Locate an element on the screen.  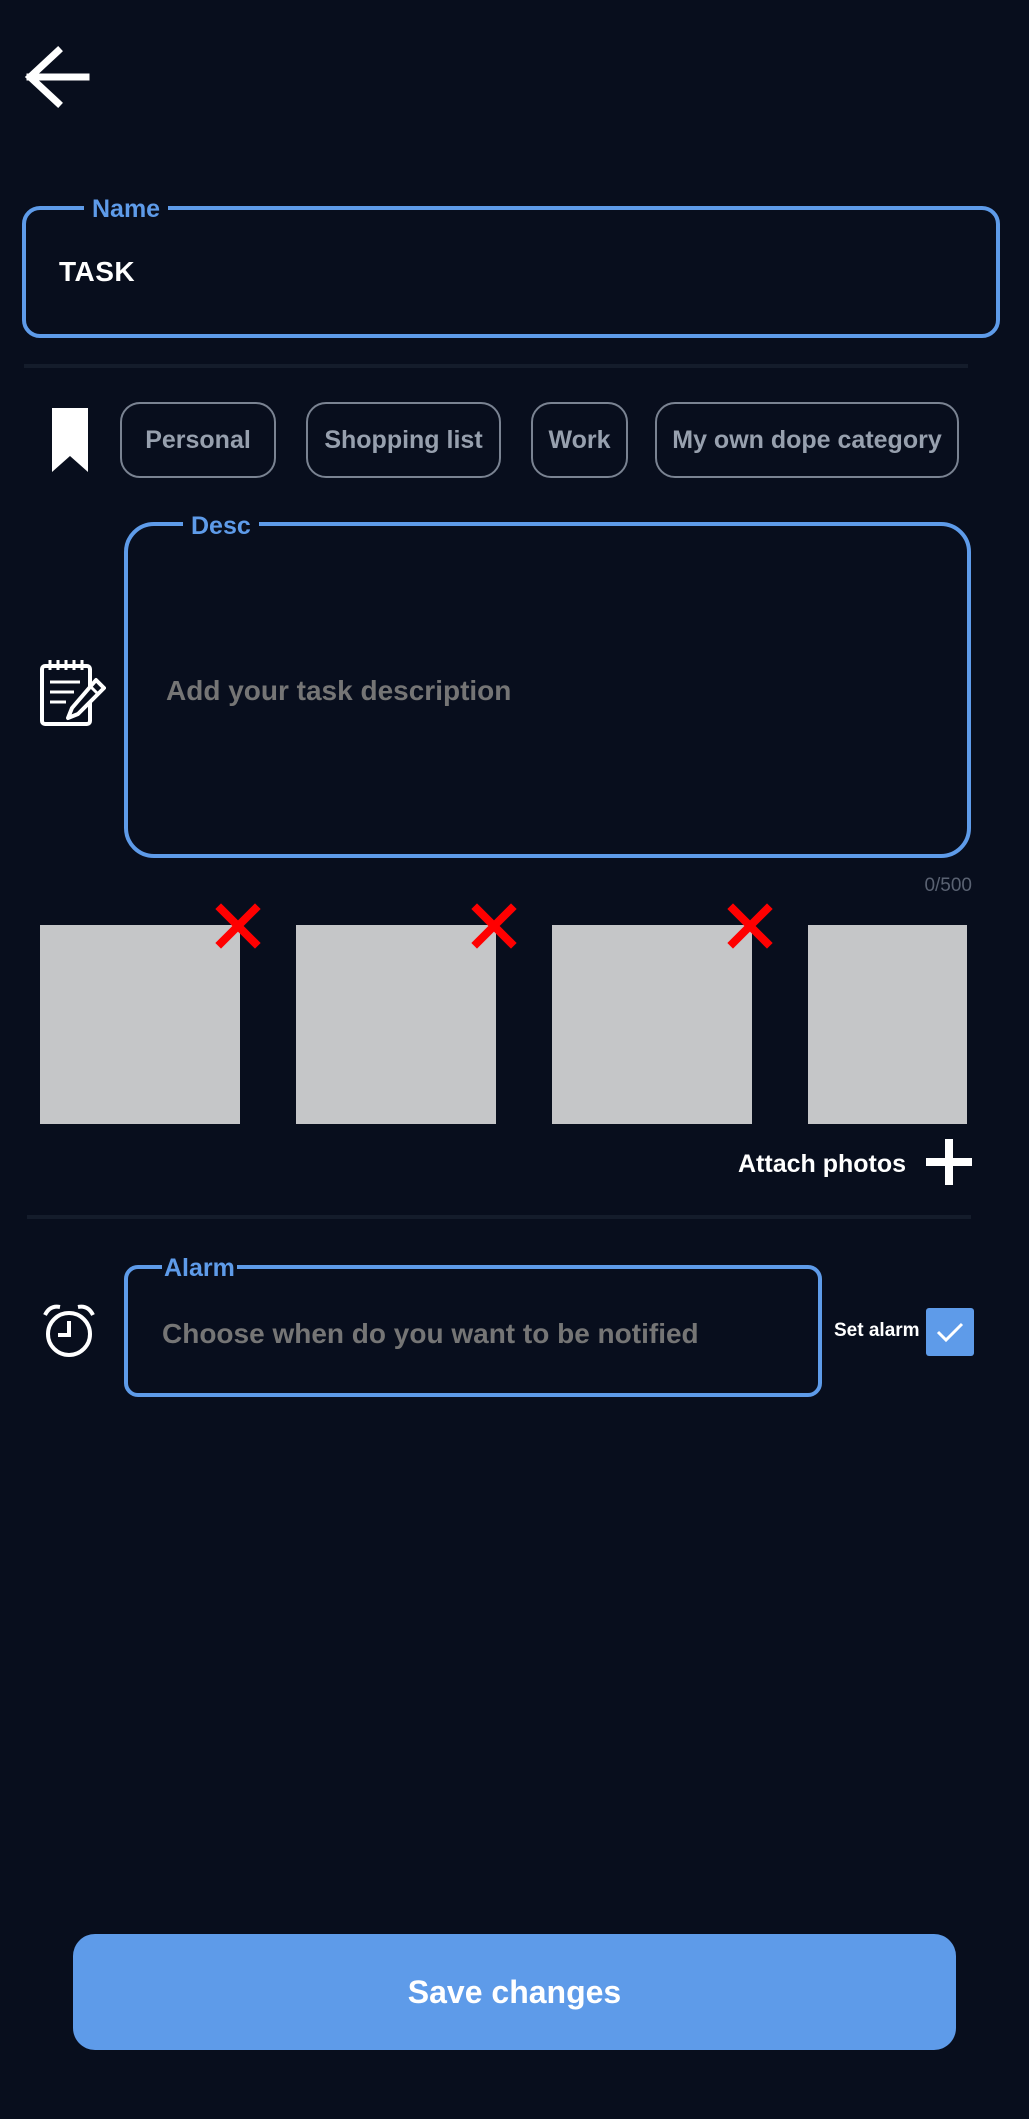
character-counter: 0/500 is located at coordinates (948, 885).